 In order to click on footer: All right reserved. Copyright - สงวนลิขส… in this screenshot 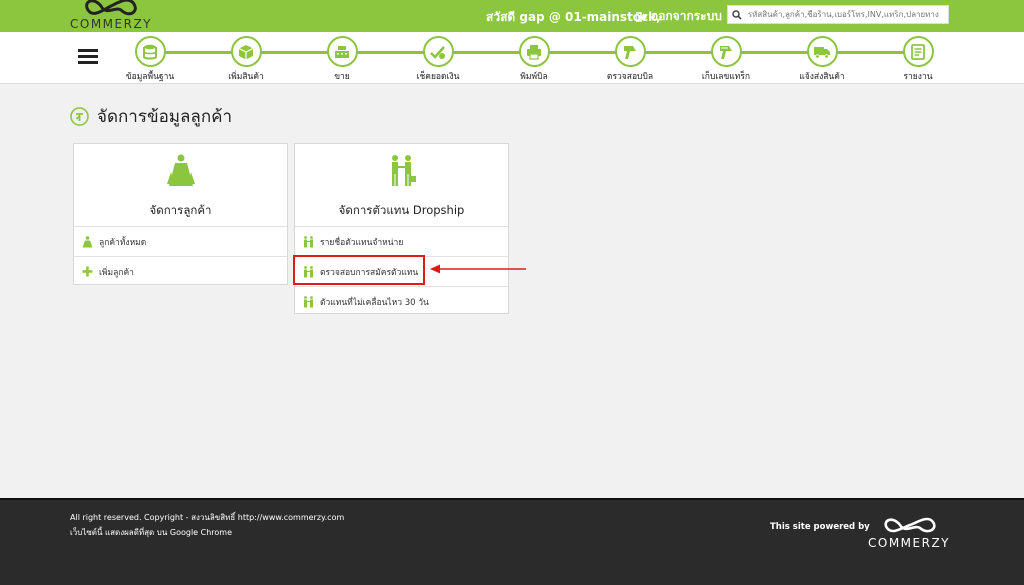, I will do `click(512, 541)`.